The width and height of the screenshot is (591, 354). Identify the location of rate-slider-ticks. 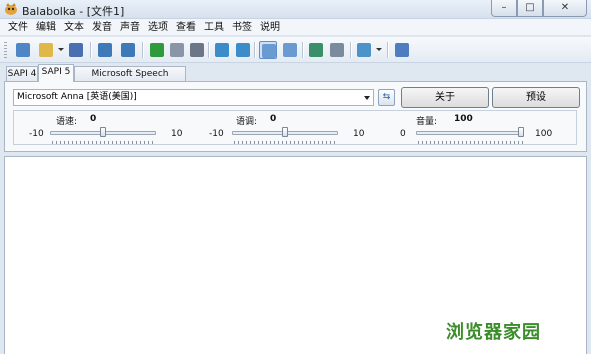
(104, 142).